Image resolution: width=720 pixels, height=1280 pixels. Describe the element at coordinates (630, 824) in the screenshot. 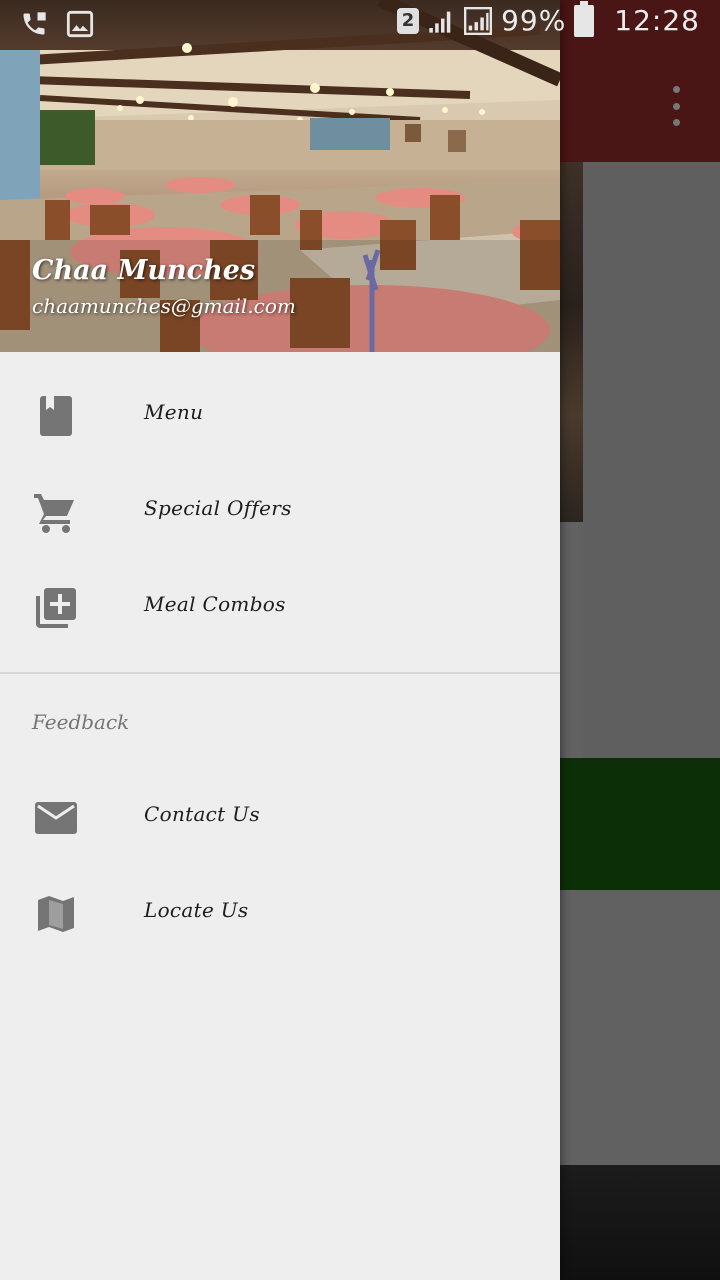

I see `background-green-card` at that location.